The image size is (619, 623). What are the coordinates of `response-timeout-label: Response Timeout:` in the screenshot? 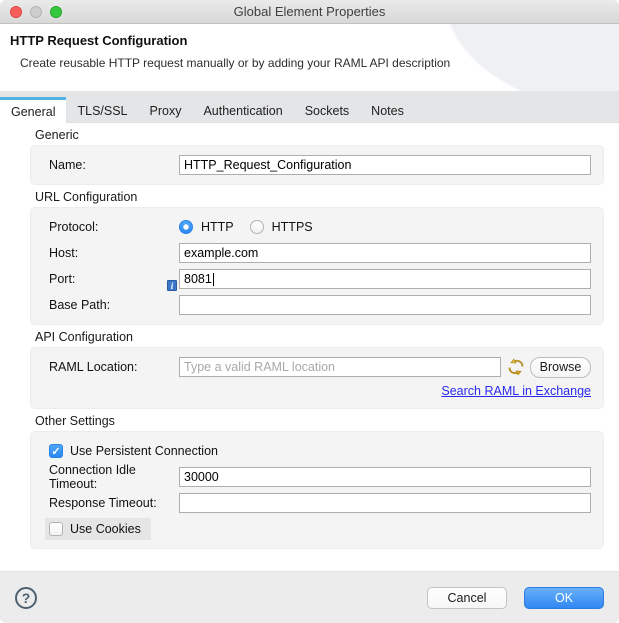 It's located at (103, 503).